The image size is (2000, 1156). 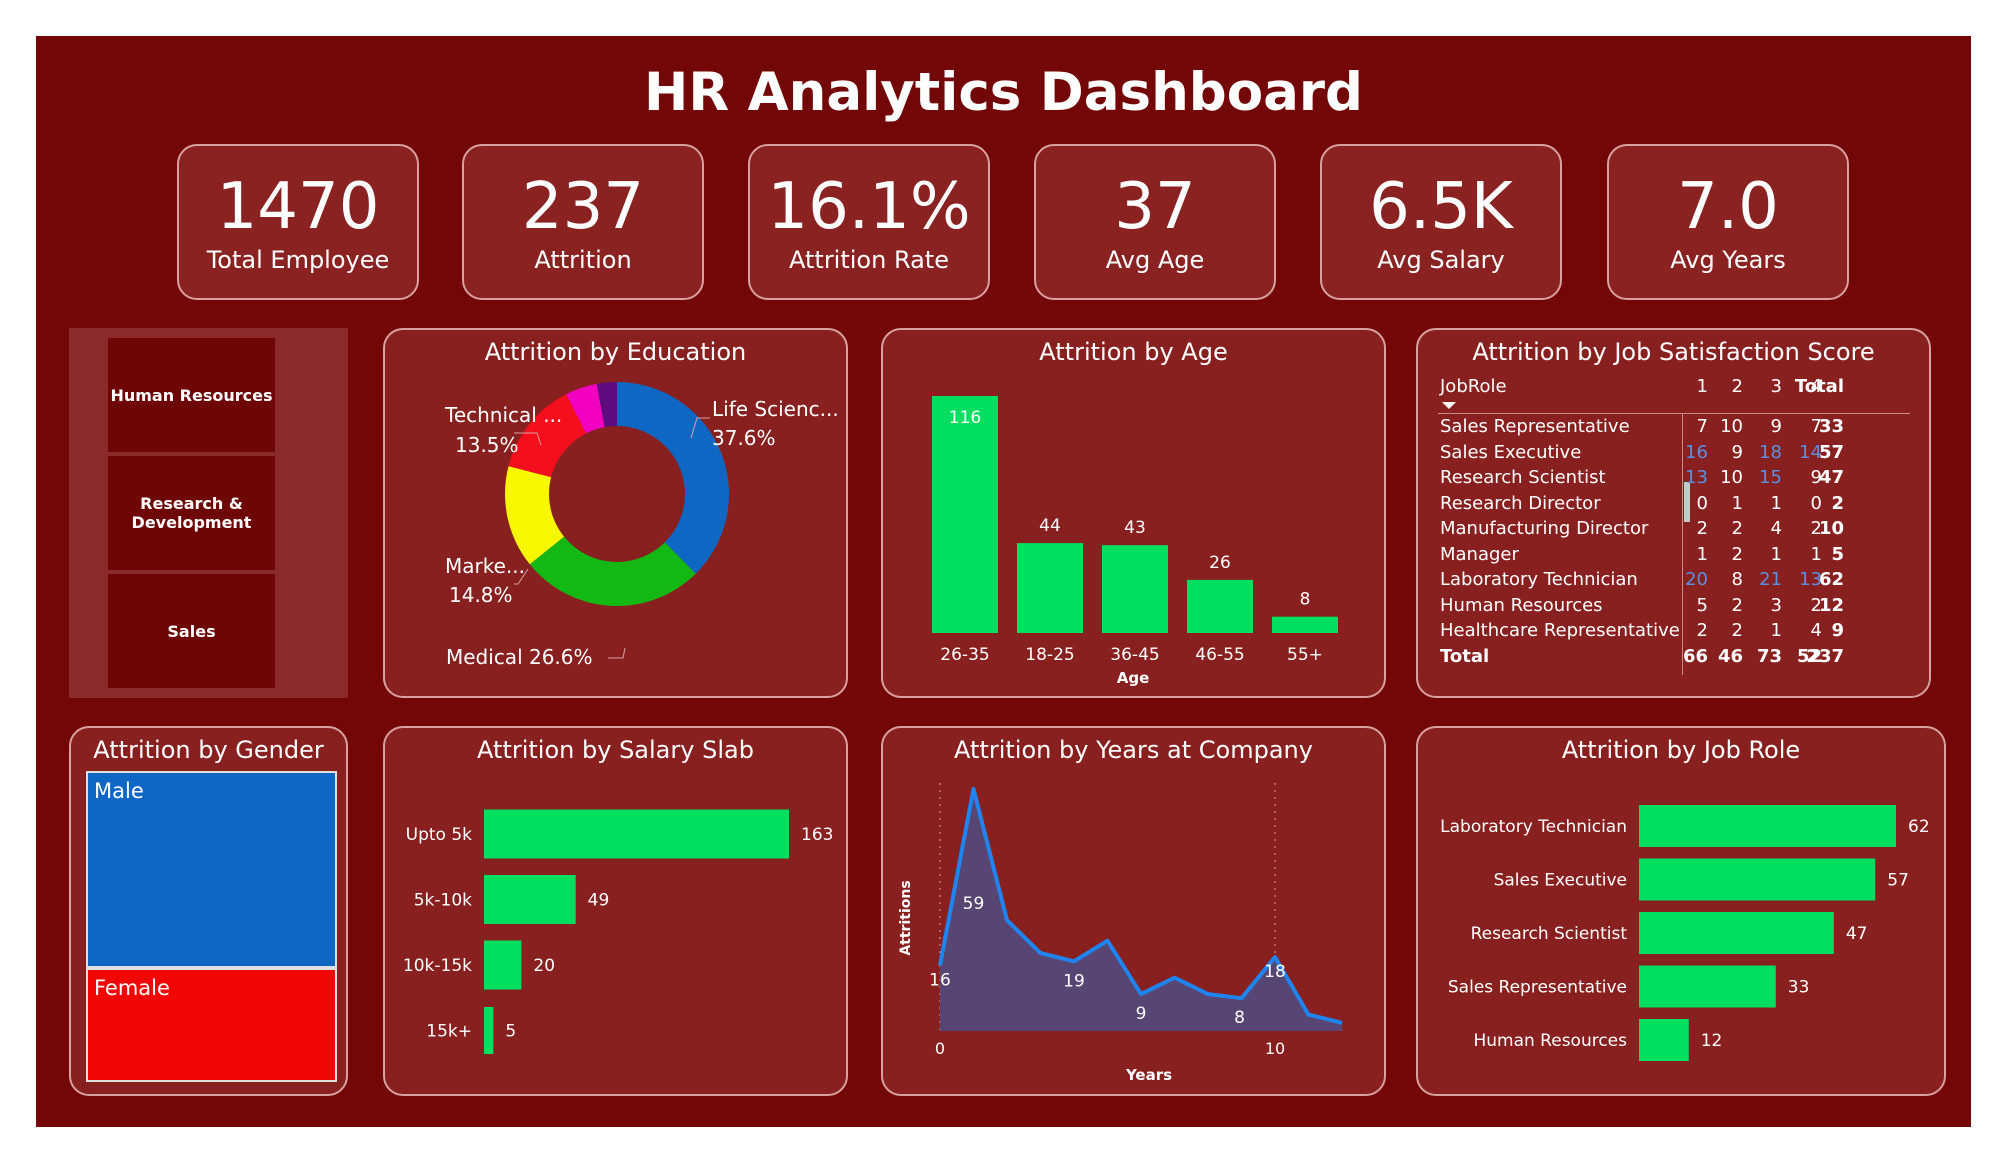 I want to click on age-tick-label: 36-45, so click(x=1134, y=655).